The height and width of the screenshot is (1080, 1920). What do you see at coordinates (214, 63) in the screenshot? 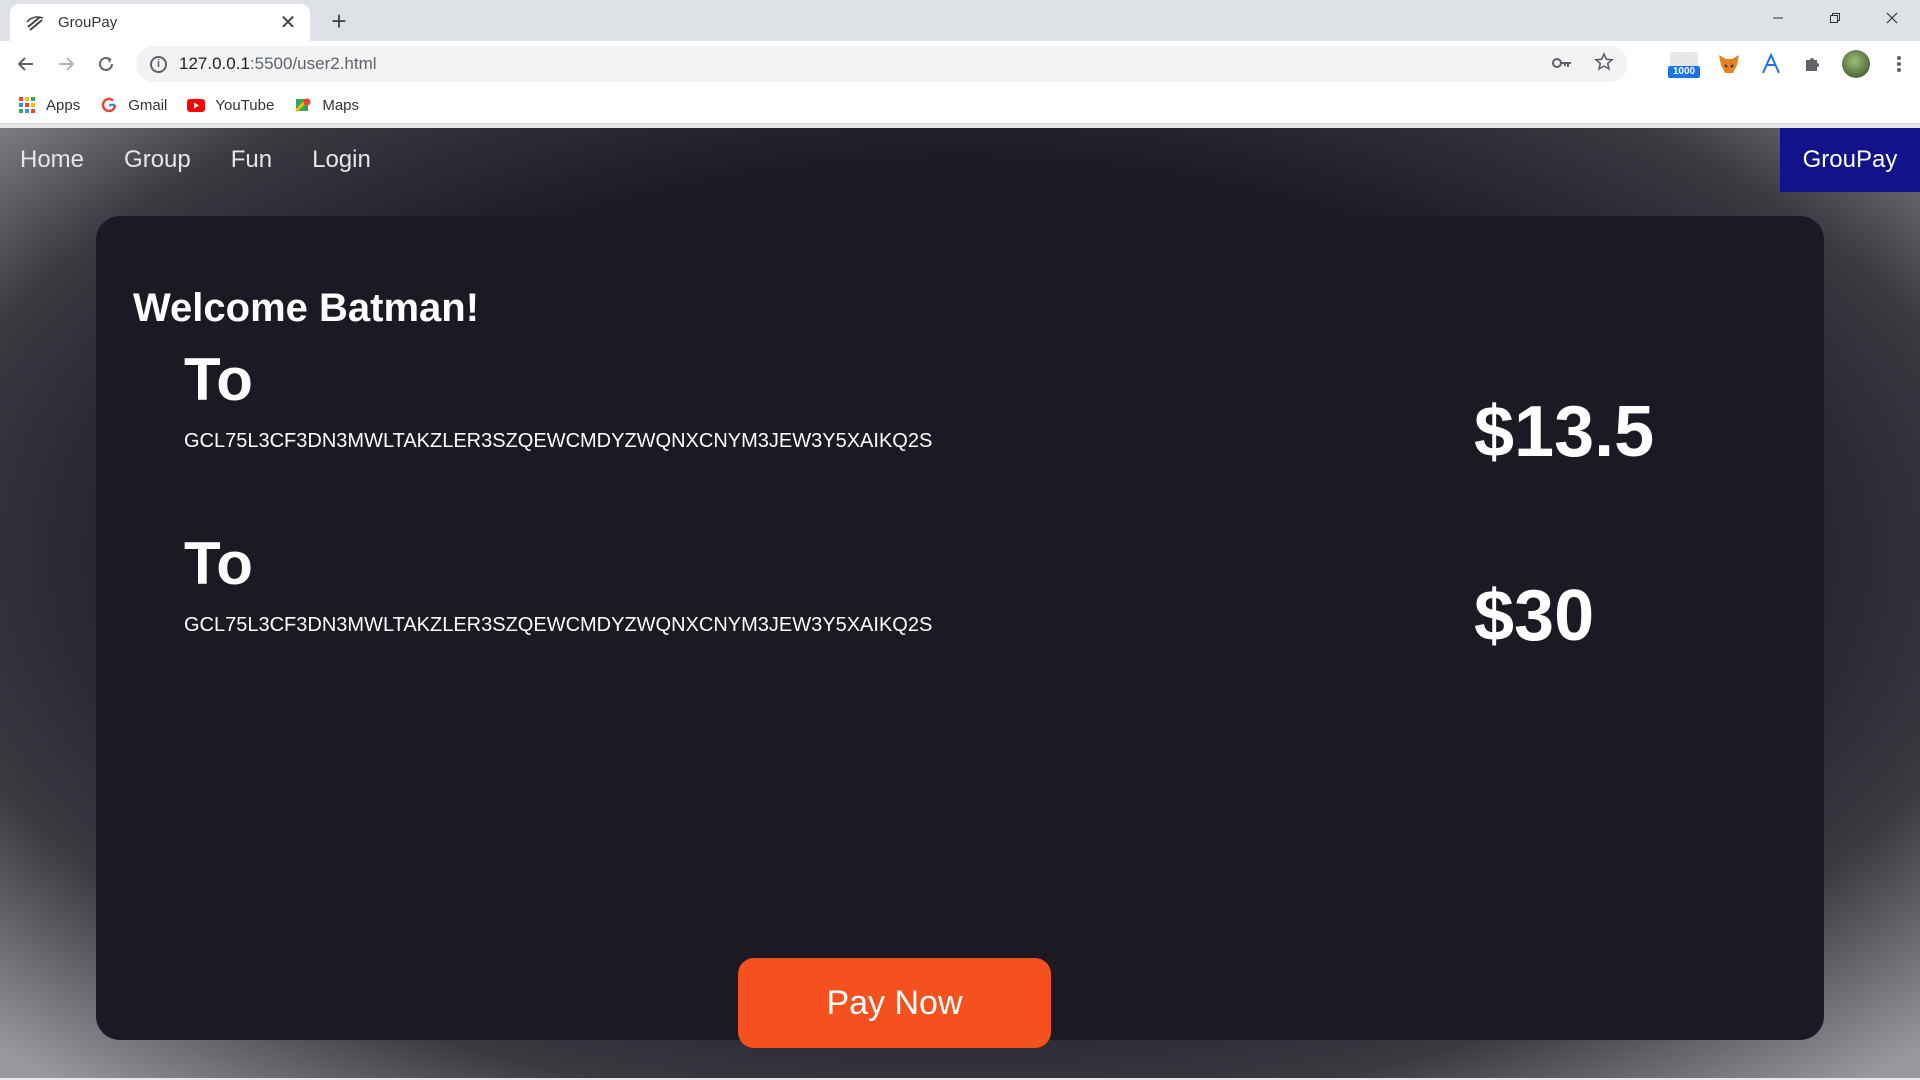
I see `url-host: 127.0.0.1` at bounding box center [214, 63].